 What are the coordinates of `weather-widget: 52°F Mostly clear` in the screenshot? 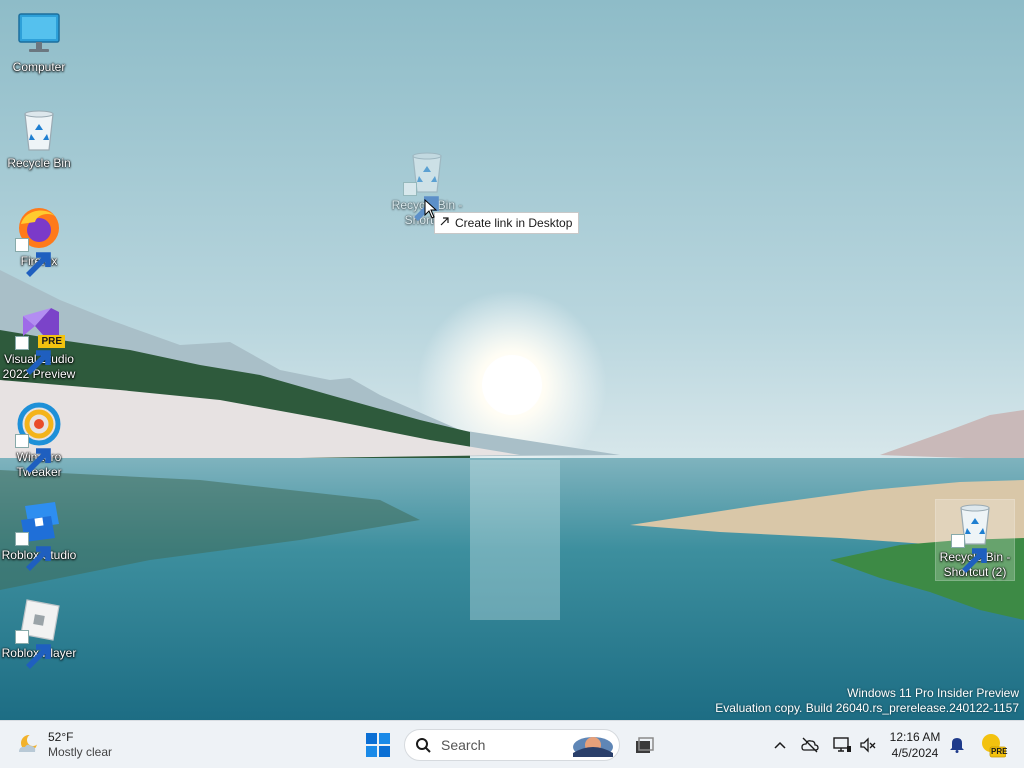 It's located at (63, 745).